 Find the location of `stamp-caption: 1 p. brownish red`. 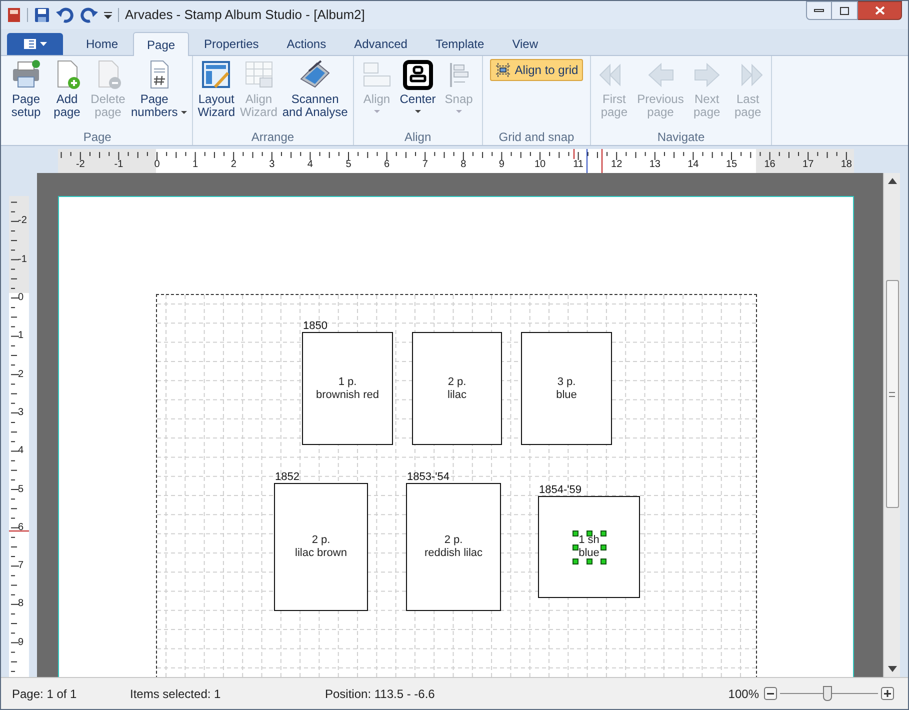

stamp-caption: 1 p. brownish red is located at coordinates (347, 389).